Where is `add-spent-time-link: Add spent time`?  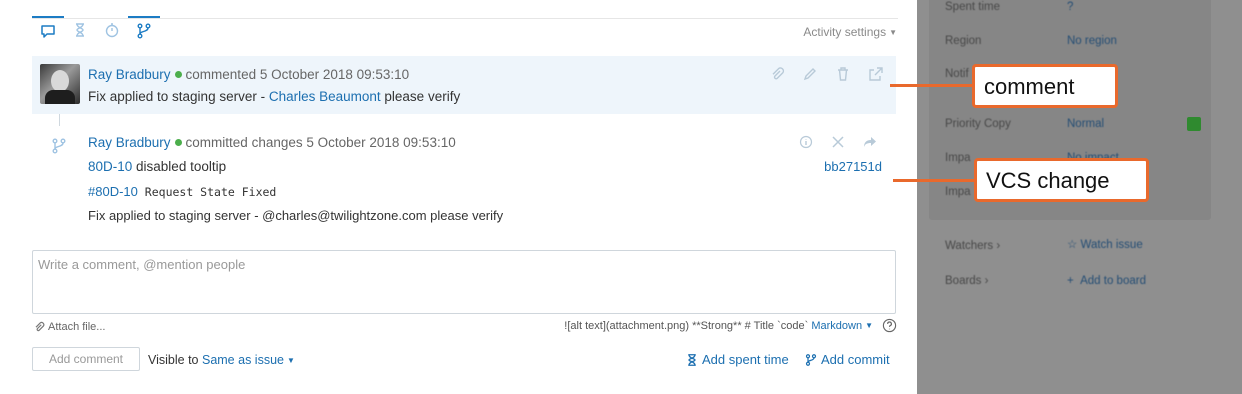 add-spent-time-link: Add spent time is located at coordinates (737, 359).